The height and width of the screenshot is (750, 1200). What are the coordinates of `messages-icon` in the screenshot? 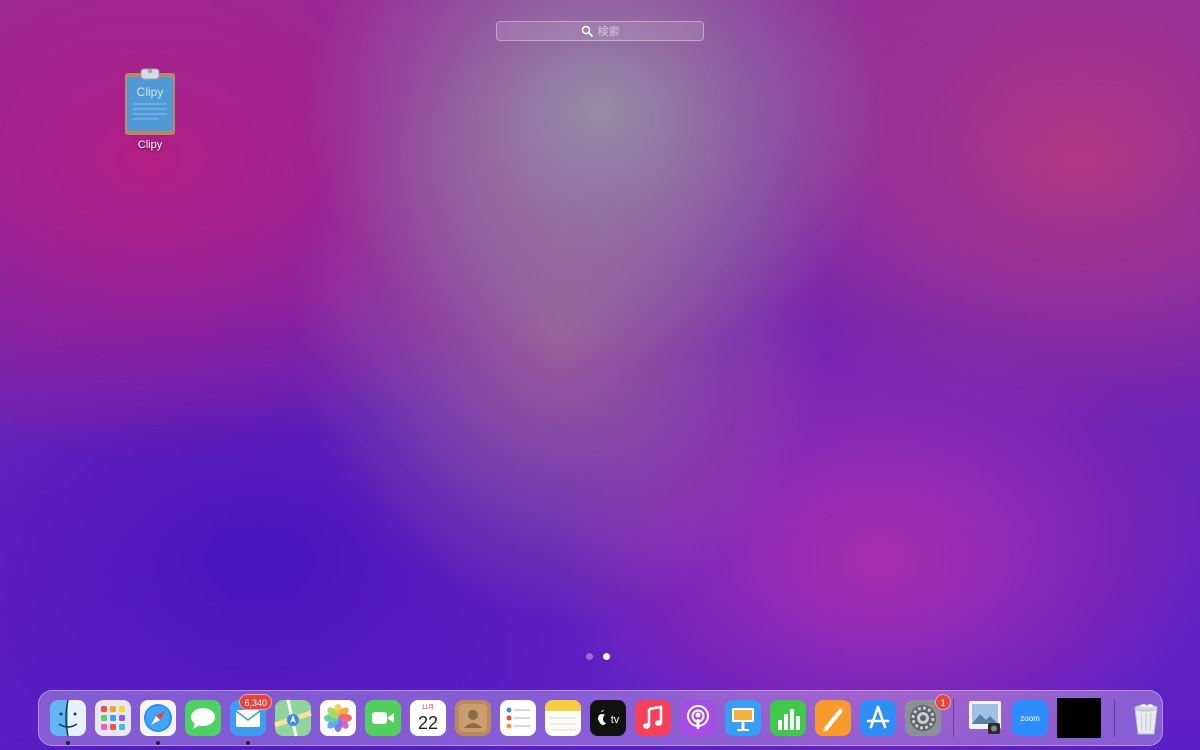 It's located at (202, 718).